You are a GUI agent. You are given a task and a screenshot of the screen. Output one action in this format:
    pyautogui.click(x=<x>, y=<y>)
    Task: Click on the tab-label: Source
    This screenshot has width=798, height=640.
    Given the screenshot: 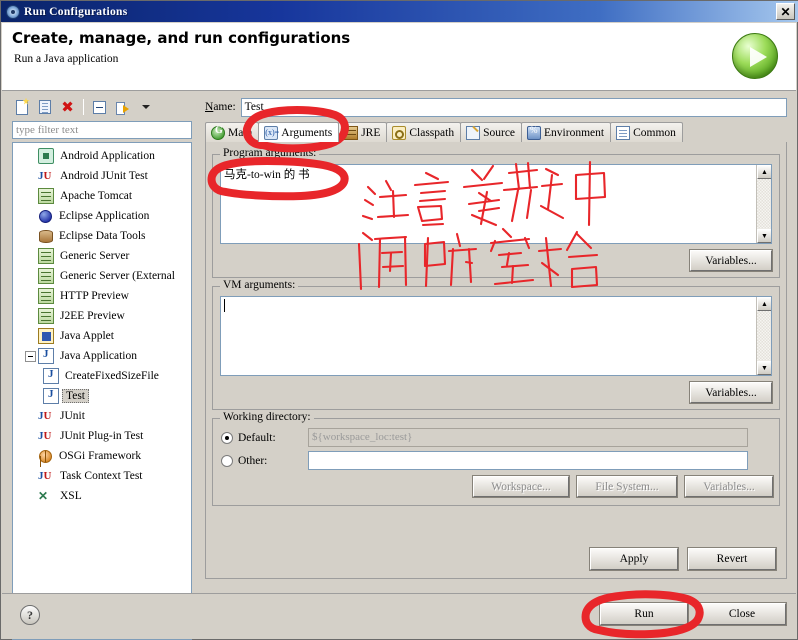 What is the action you would take?
    pyautogui.click(x=499, y=132)
    